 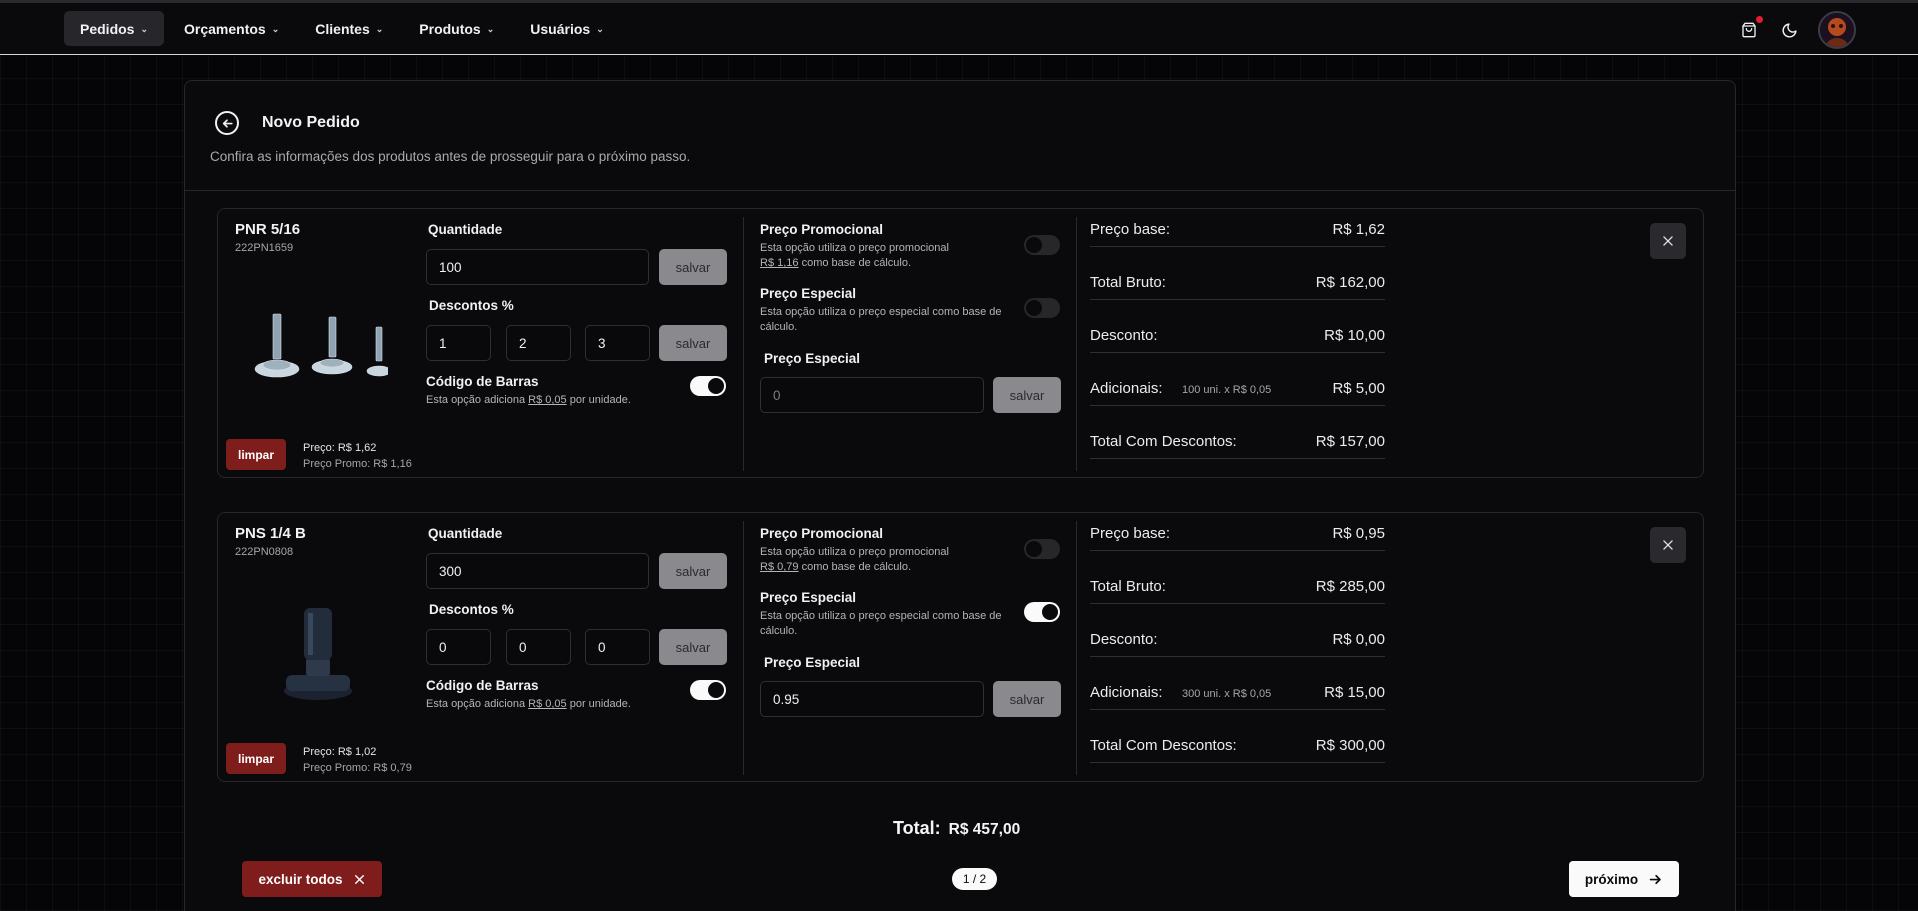 What do you see at coordinates (617, 647) in the screenshot?
I see `discount-3-input: 0` at bounding box center [617, 647].